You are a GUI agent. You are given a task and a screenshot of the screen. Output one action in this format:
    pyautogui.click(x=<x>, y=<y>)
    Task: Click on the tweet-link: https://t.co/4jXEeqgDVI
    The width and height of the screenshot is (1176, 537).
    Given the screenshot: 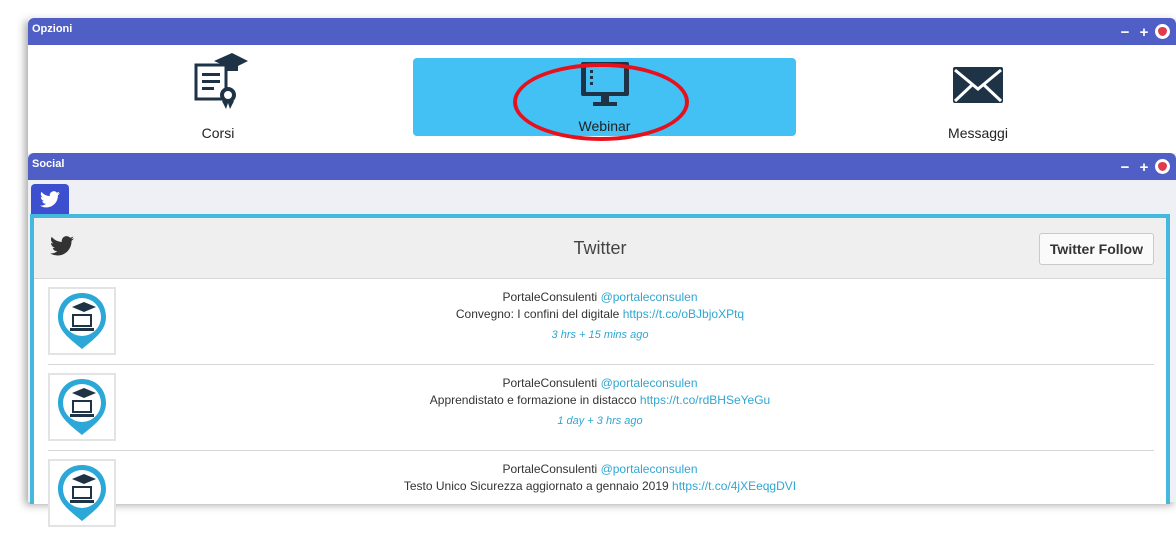 What is the action you would take?
    pyautogui.click(x=734, y=486)
    